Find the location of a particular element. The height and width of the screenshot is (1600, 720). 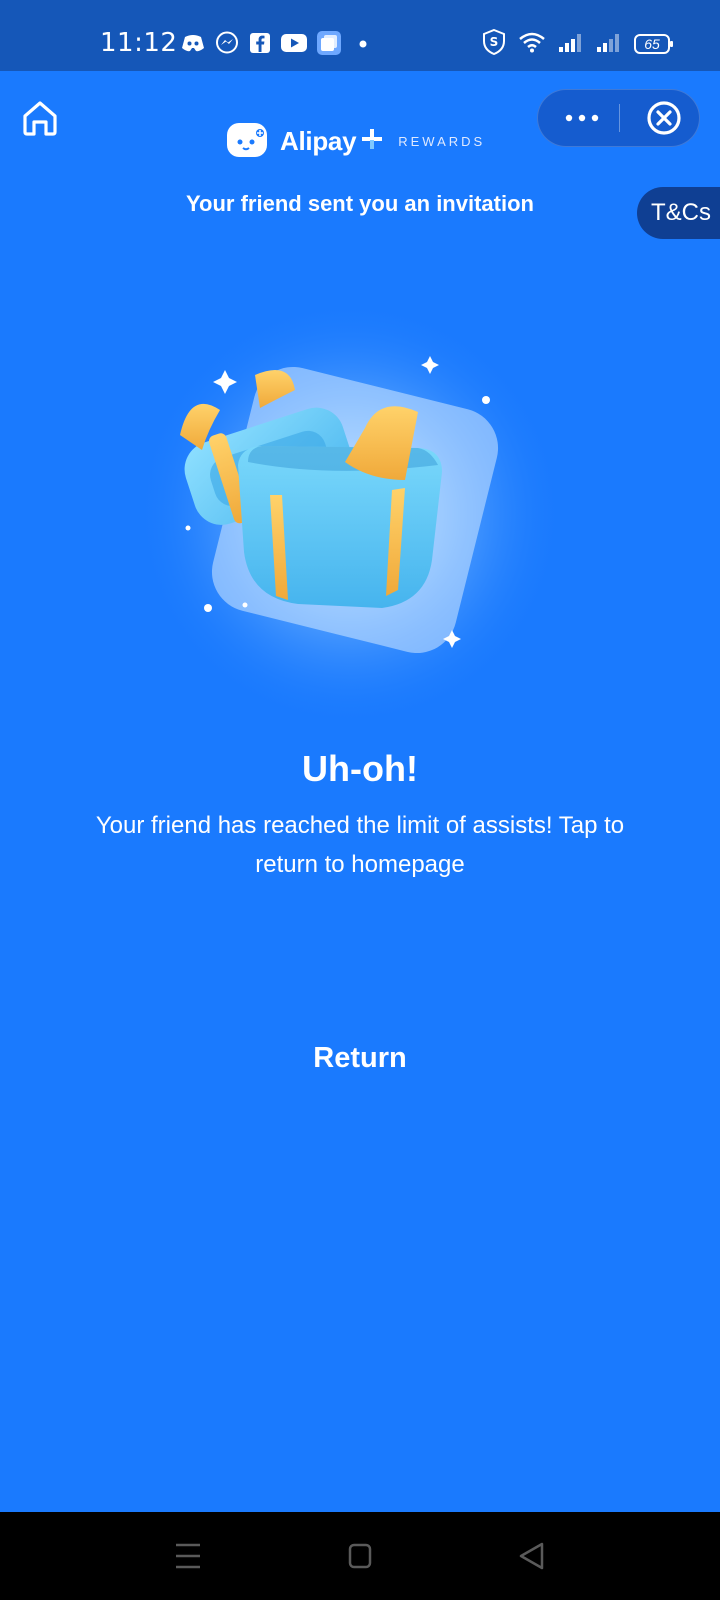

notification-icons is located at coordinates (276, 45).